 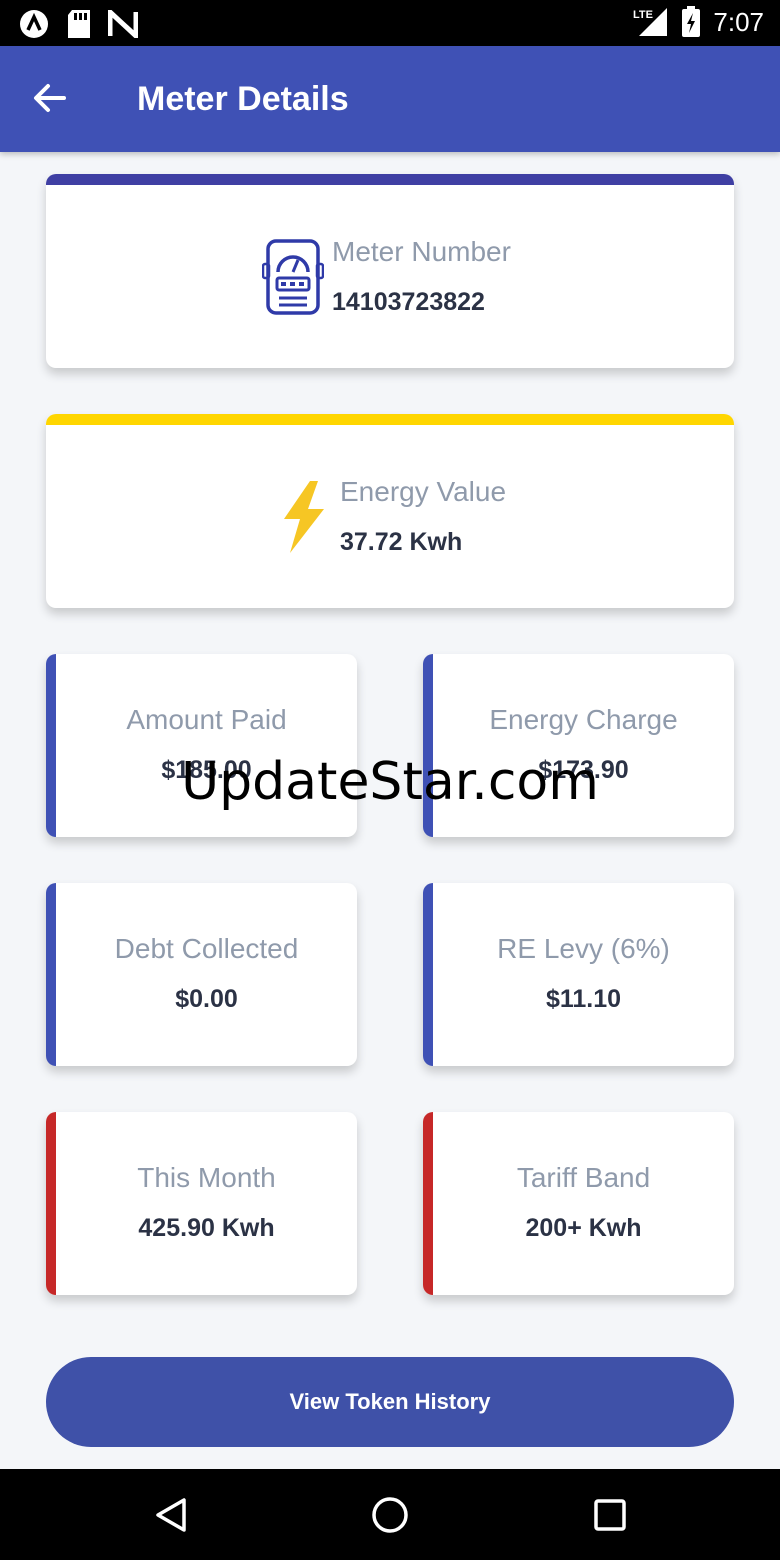 I want to click on back-button, so click(x=50, y=98).